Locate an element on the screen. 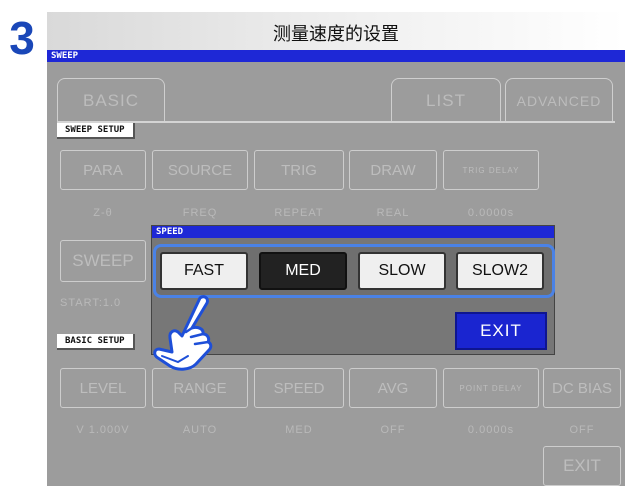  para-value: Z-θ is located at coordinates (103, 213).